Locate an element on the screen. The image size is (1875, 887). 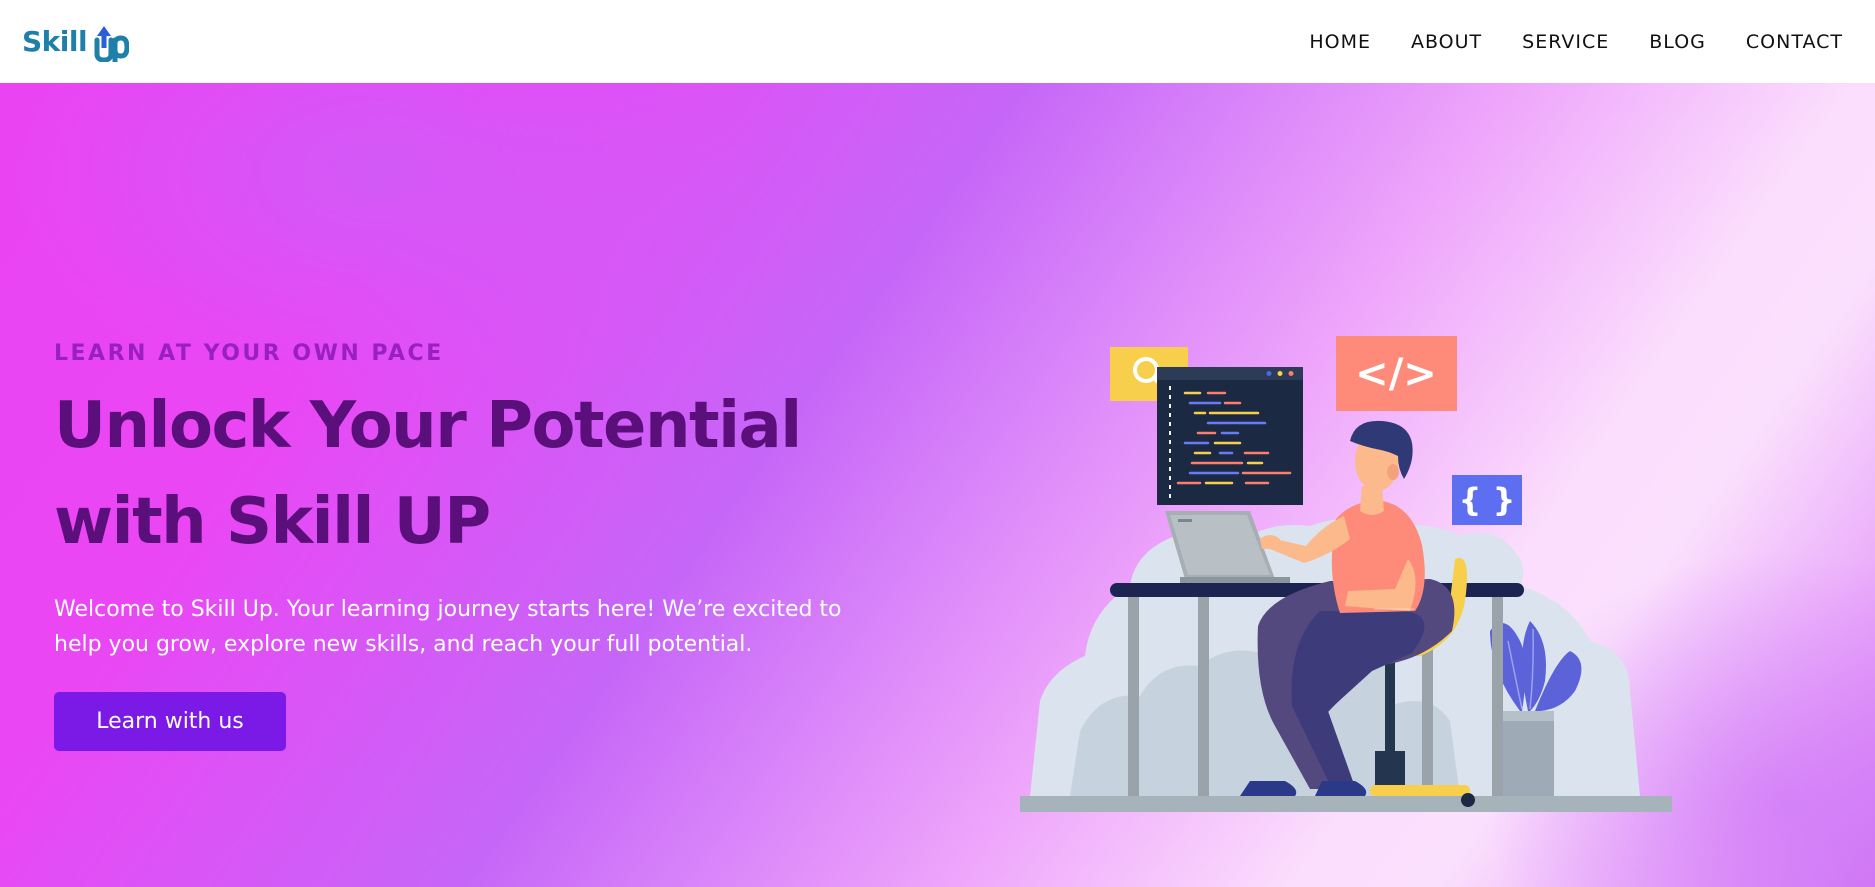
code-icon: </> is located at coordinates (1396, 373).